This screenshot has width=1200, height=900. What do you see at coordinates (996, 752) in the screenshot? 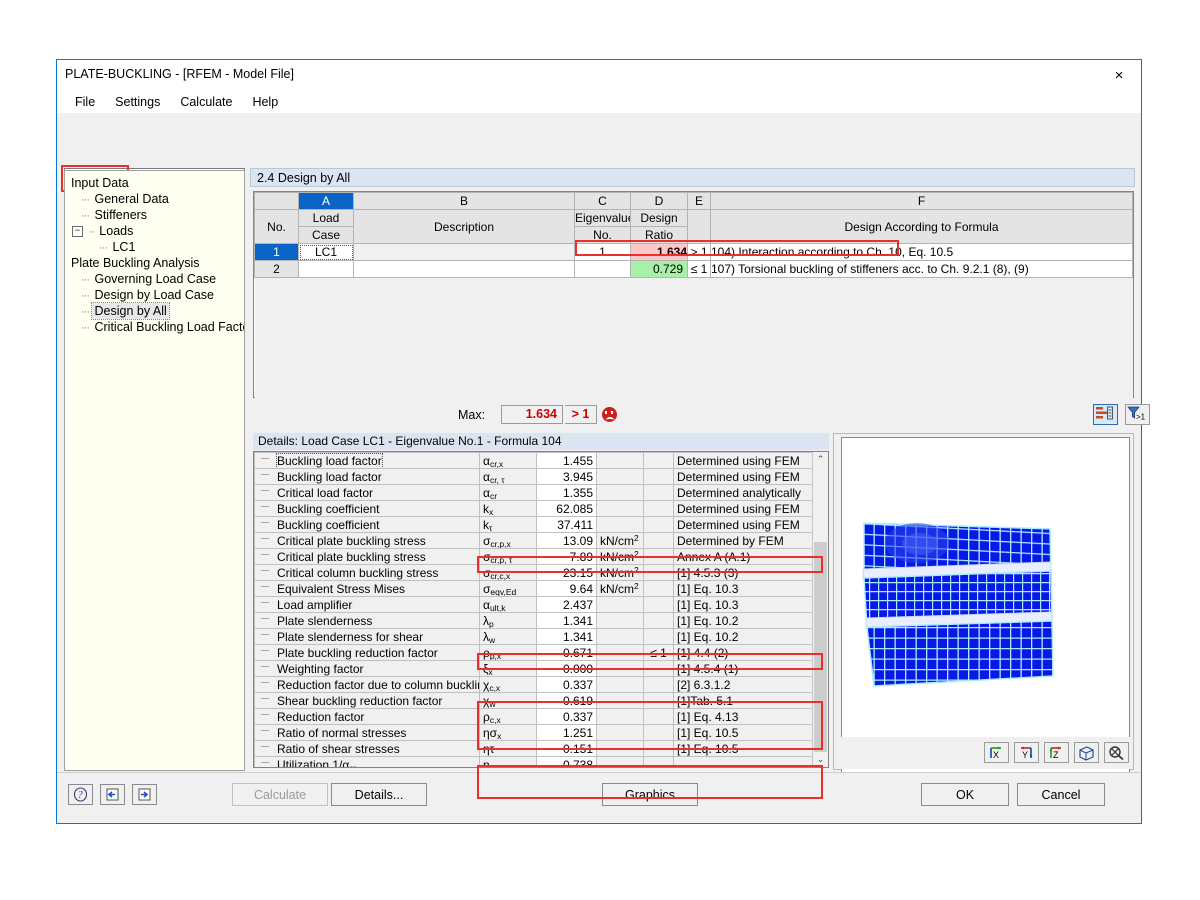
I see `view-x-axis-icon: X` at bounding box center [996, 752].